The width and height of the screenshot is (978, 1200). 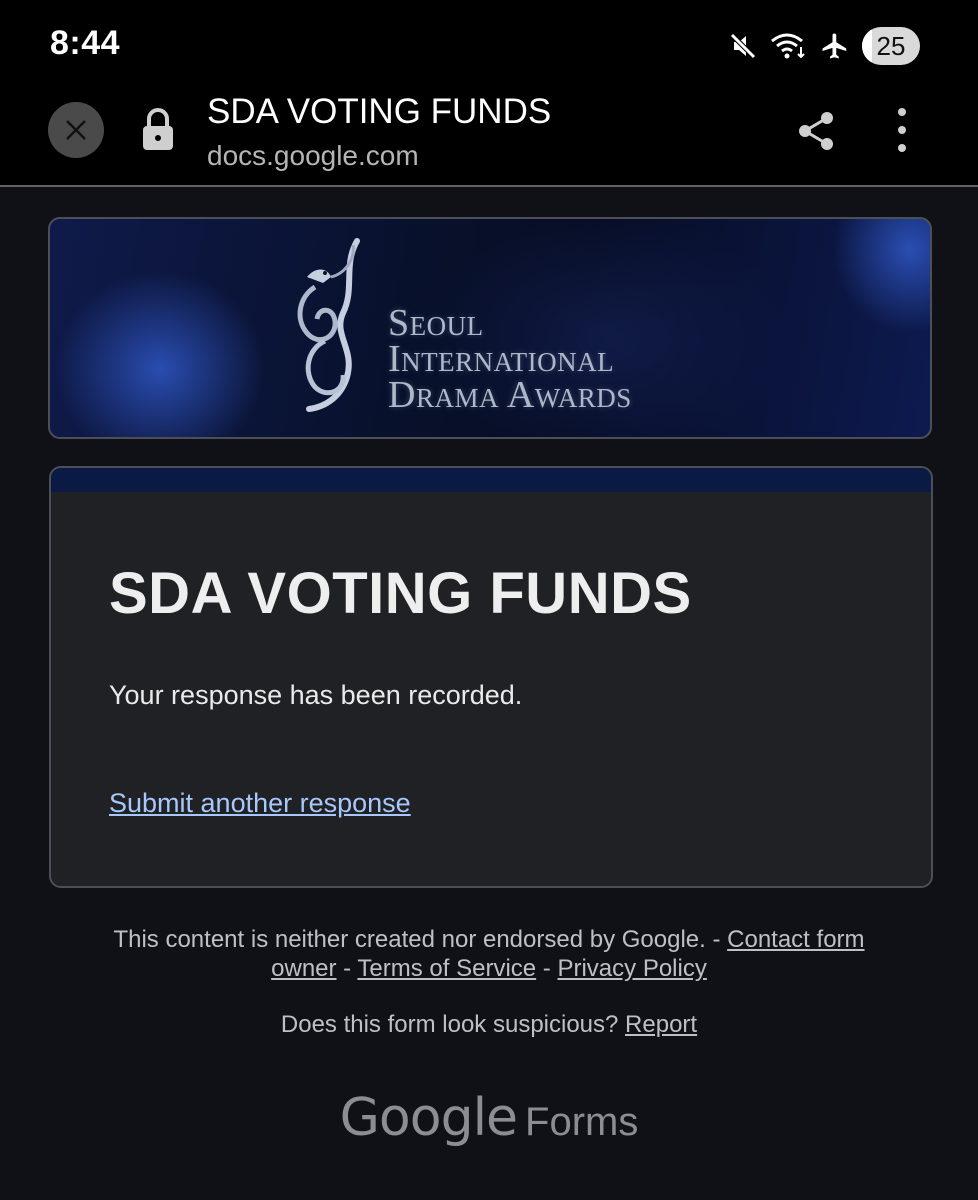 I want to click on banner-line-2: International, so click(x=501, y=359).